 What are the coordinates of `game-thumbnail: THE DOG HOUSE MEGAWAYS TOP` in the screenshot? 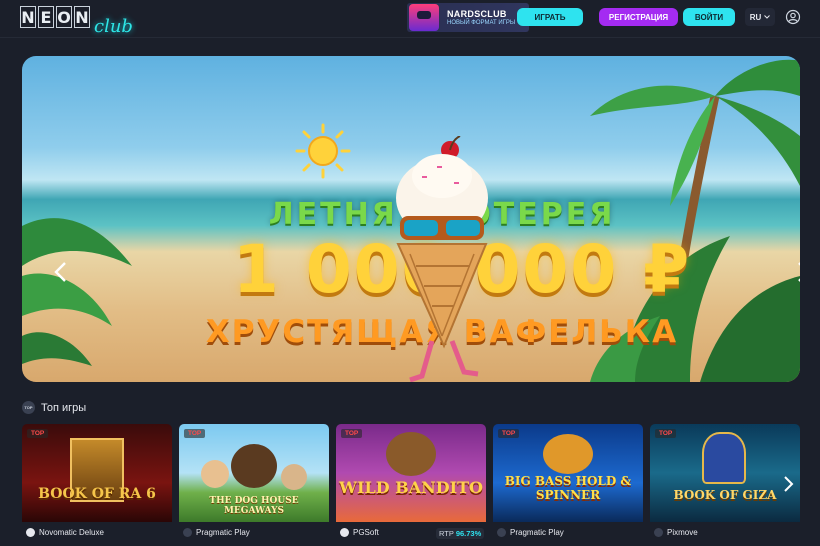 It's located at (254, 473).